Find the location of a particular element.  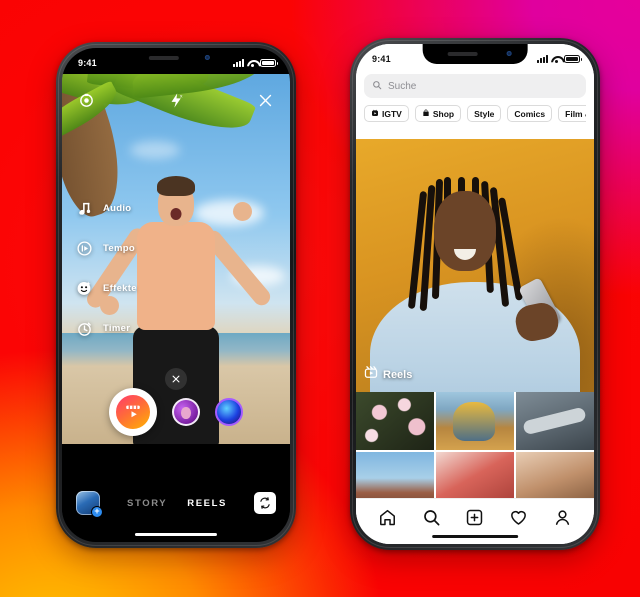

chip-shop: Shop is located at coordinates (438, 113).